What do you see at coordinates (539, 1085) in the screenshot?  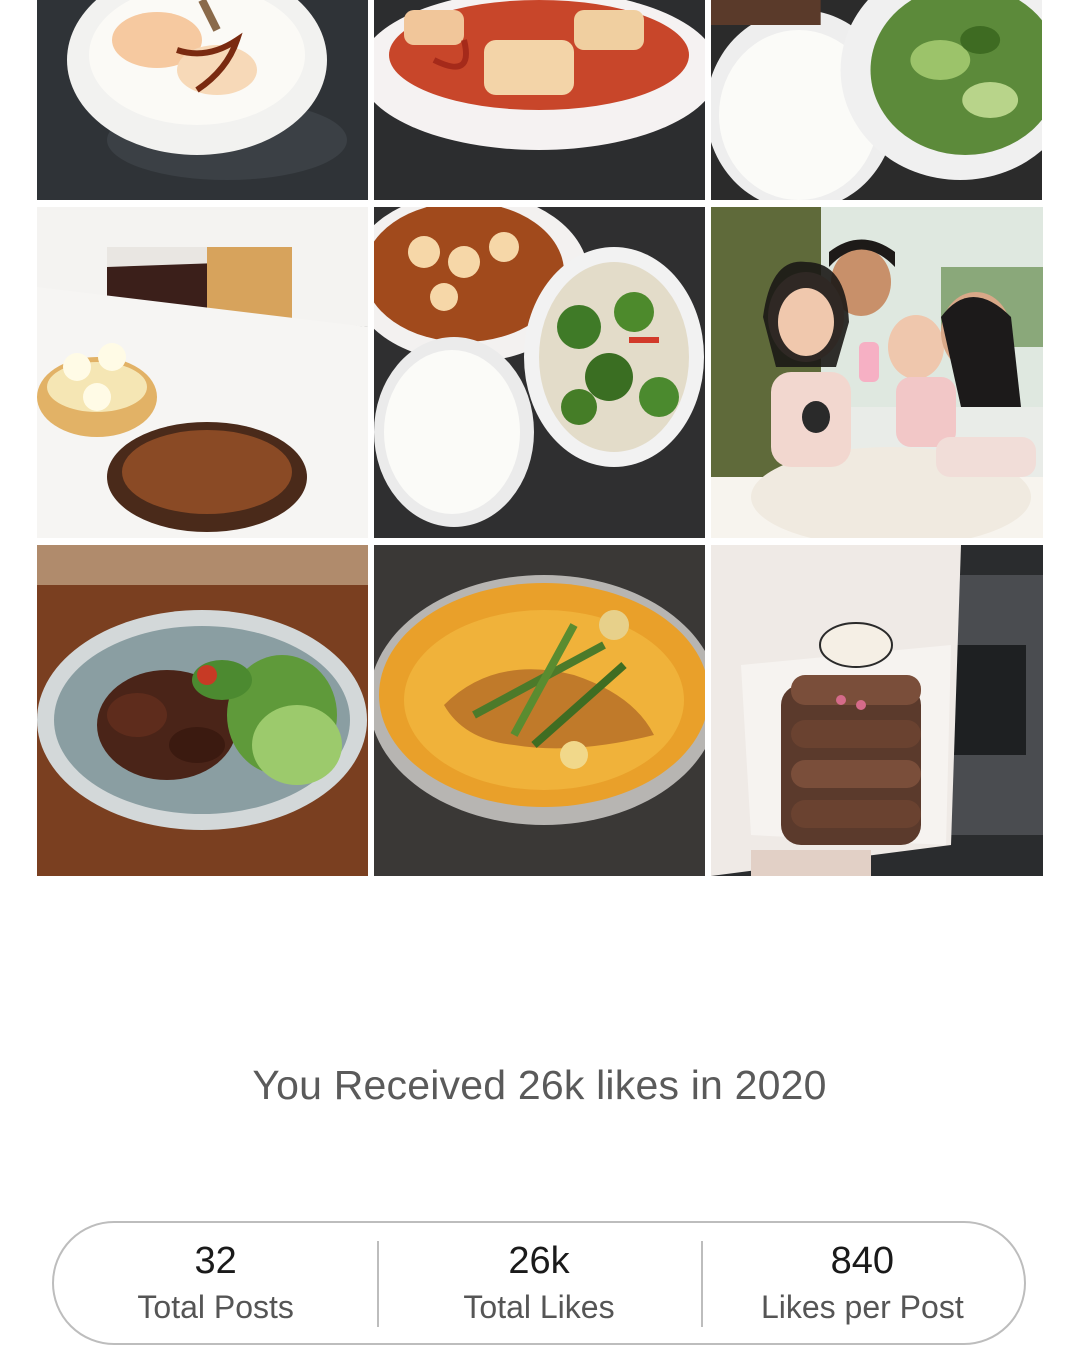 I see `likes-summary-headline: You Received 26k likes in 2020` at bounding box center [539, 1085].